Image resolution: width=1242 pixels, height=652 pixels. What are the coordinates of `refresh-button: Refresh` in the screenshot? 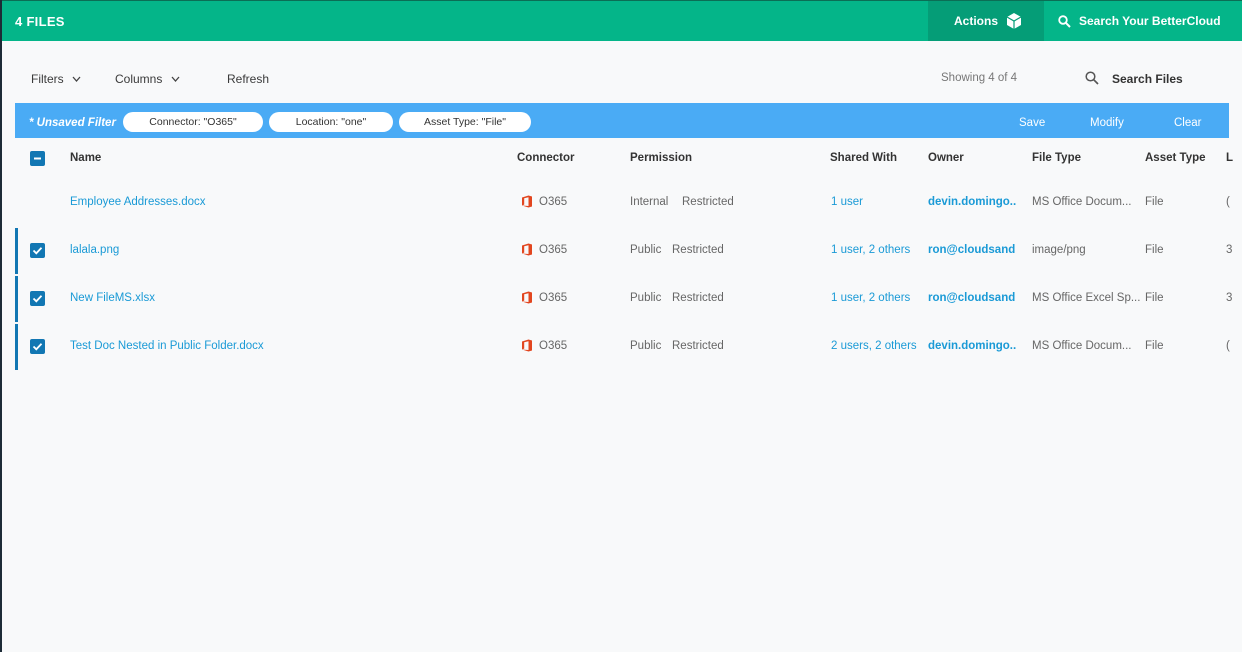 It's located at (248, 79).